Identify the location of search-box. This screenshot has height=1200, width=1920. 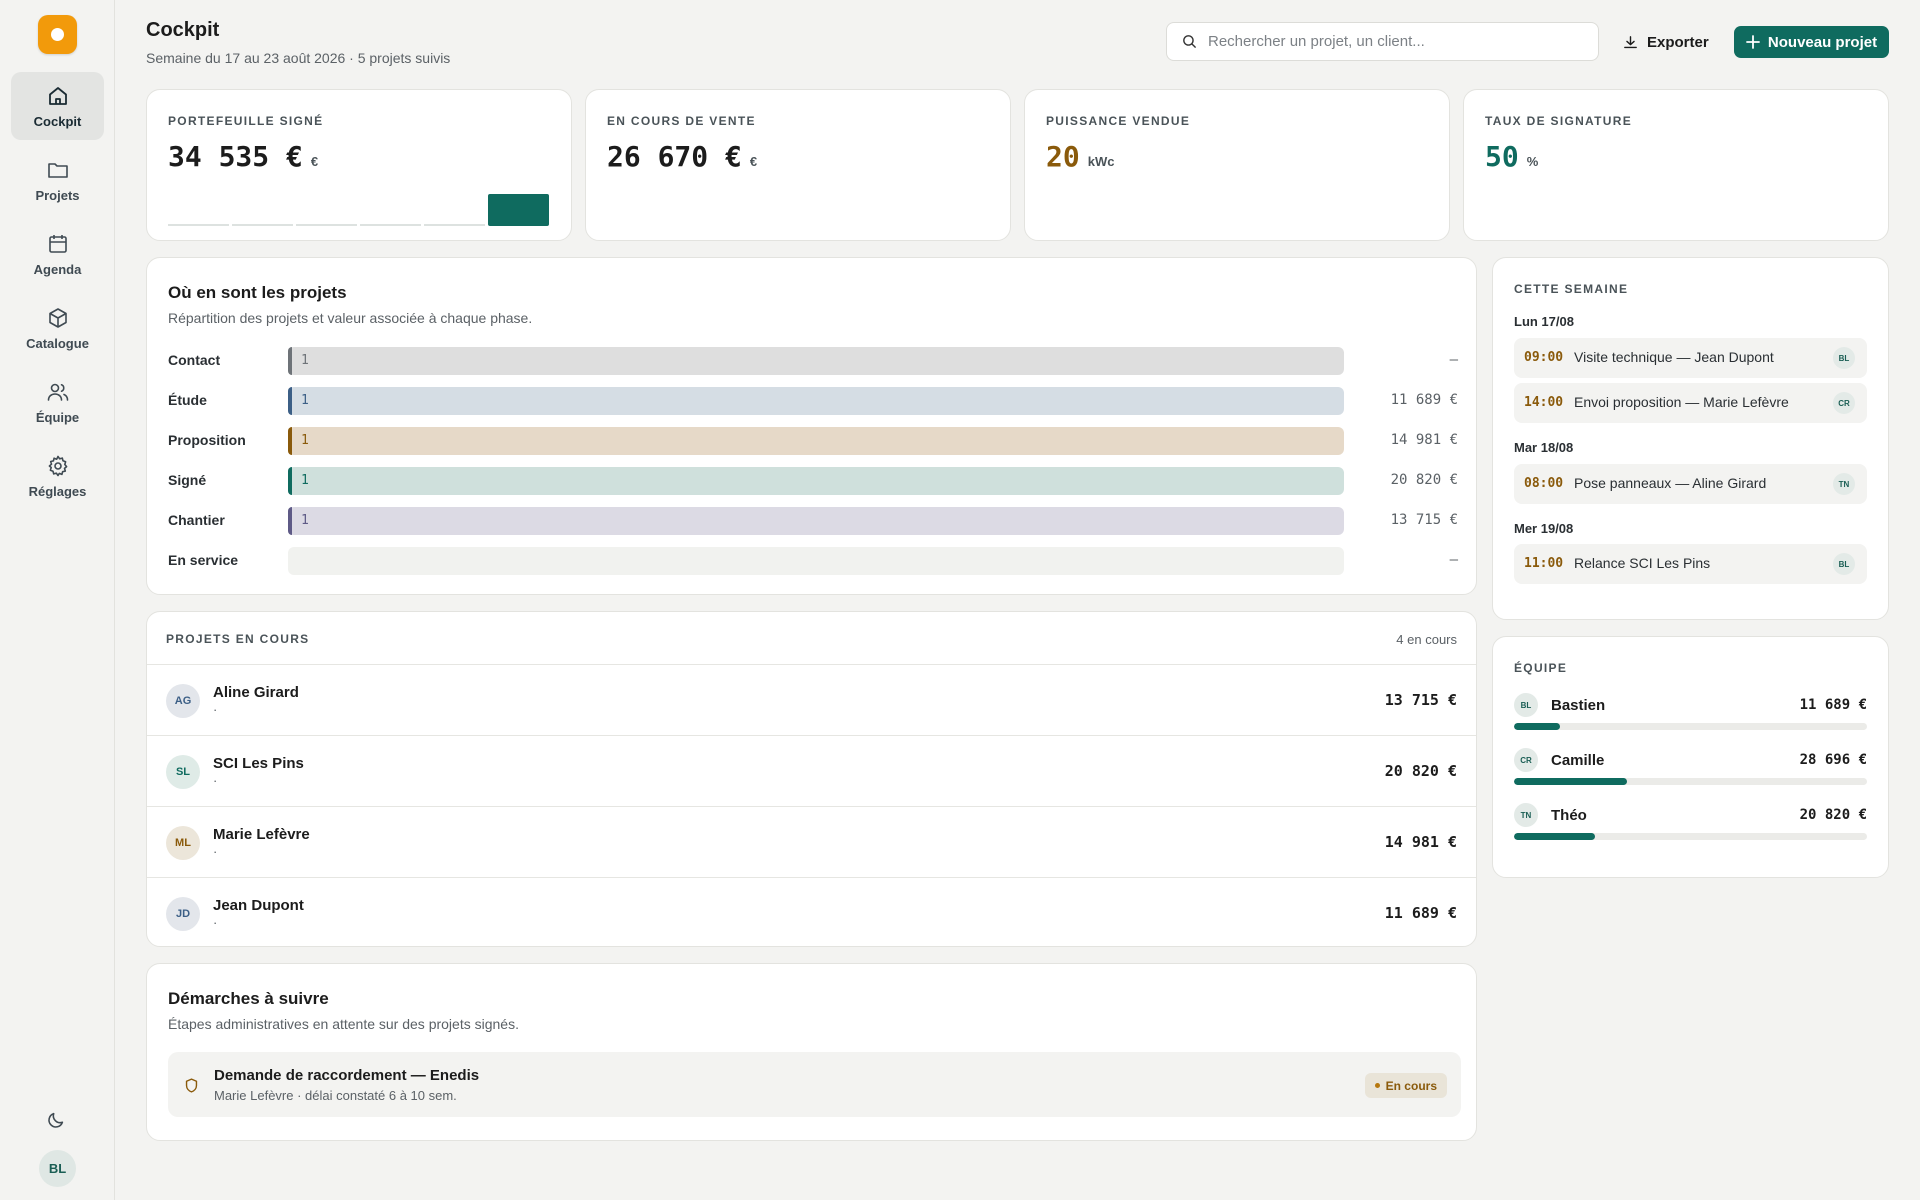
(1382, 41).